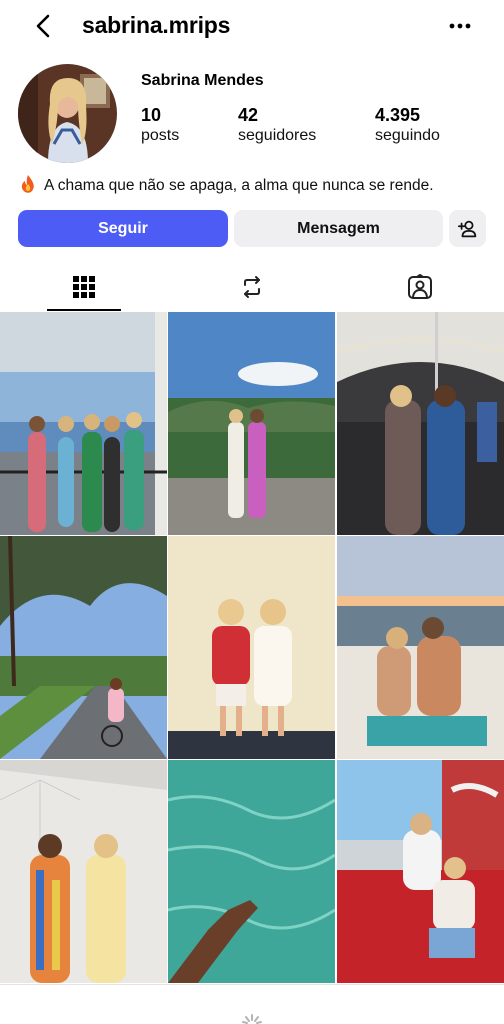 The height and width of the screenshot is (1024, 504). Describe the element at coordinates (338, 228) in the screenshot. I see `message-button: Mensagem` at that location.